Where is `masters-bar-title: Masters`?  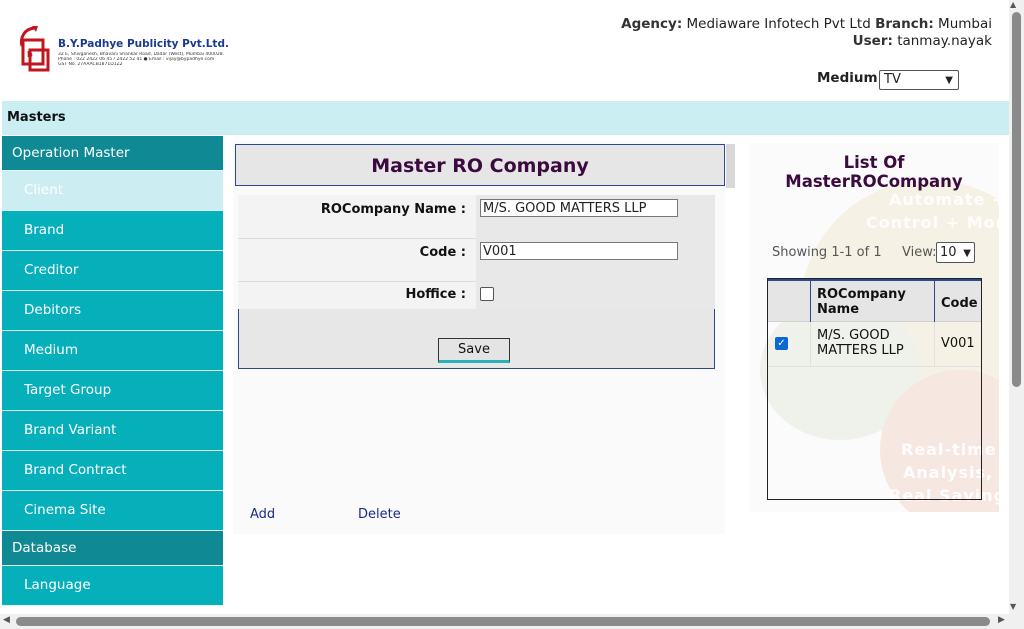 masters-bar-title: Masters is located at coordinates (36, 117).